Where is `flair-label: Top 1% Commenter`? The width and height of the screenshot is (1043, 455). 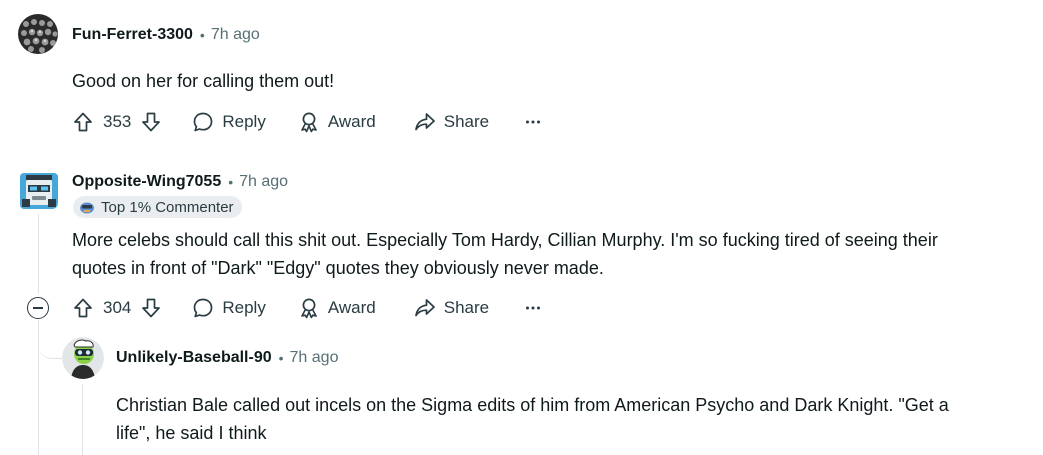
flair-label: Top 1% Commenter is located at coordinates (167, 207).